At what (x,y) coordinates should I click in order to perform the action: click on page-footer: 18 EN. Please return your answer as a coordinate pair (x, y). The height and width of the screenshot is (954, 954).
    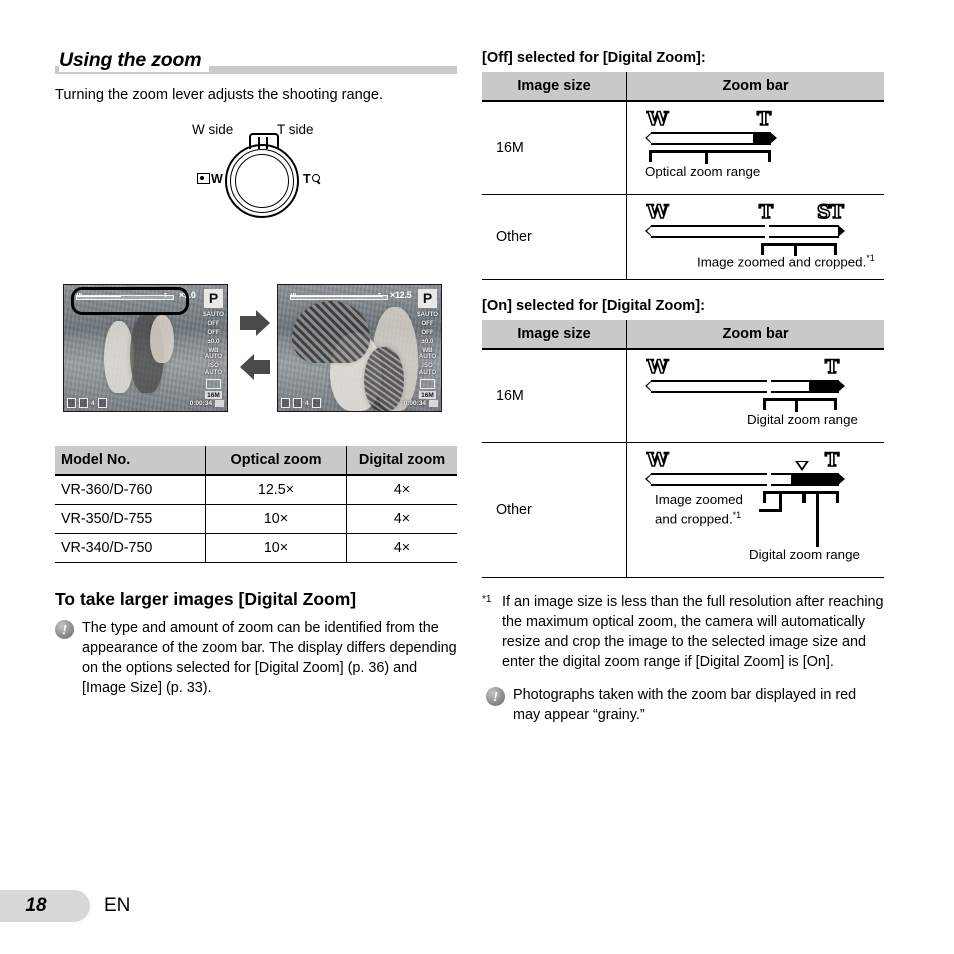
    Looking at the image, I should click on (65, 906).